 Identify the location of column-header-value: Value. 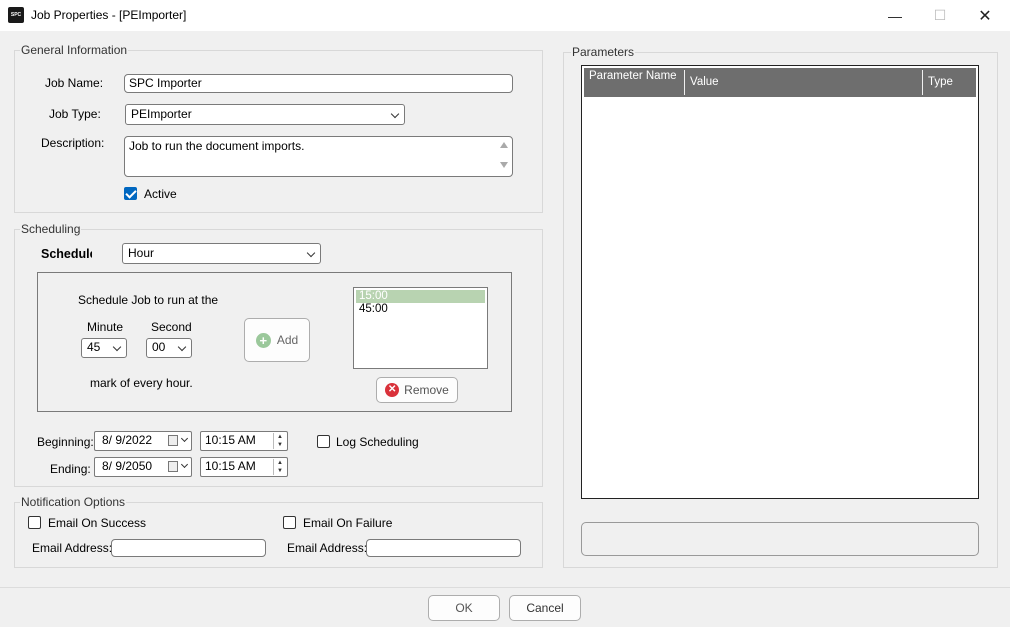
(704, 82).